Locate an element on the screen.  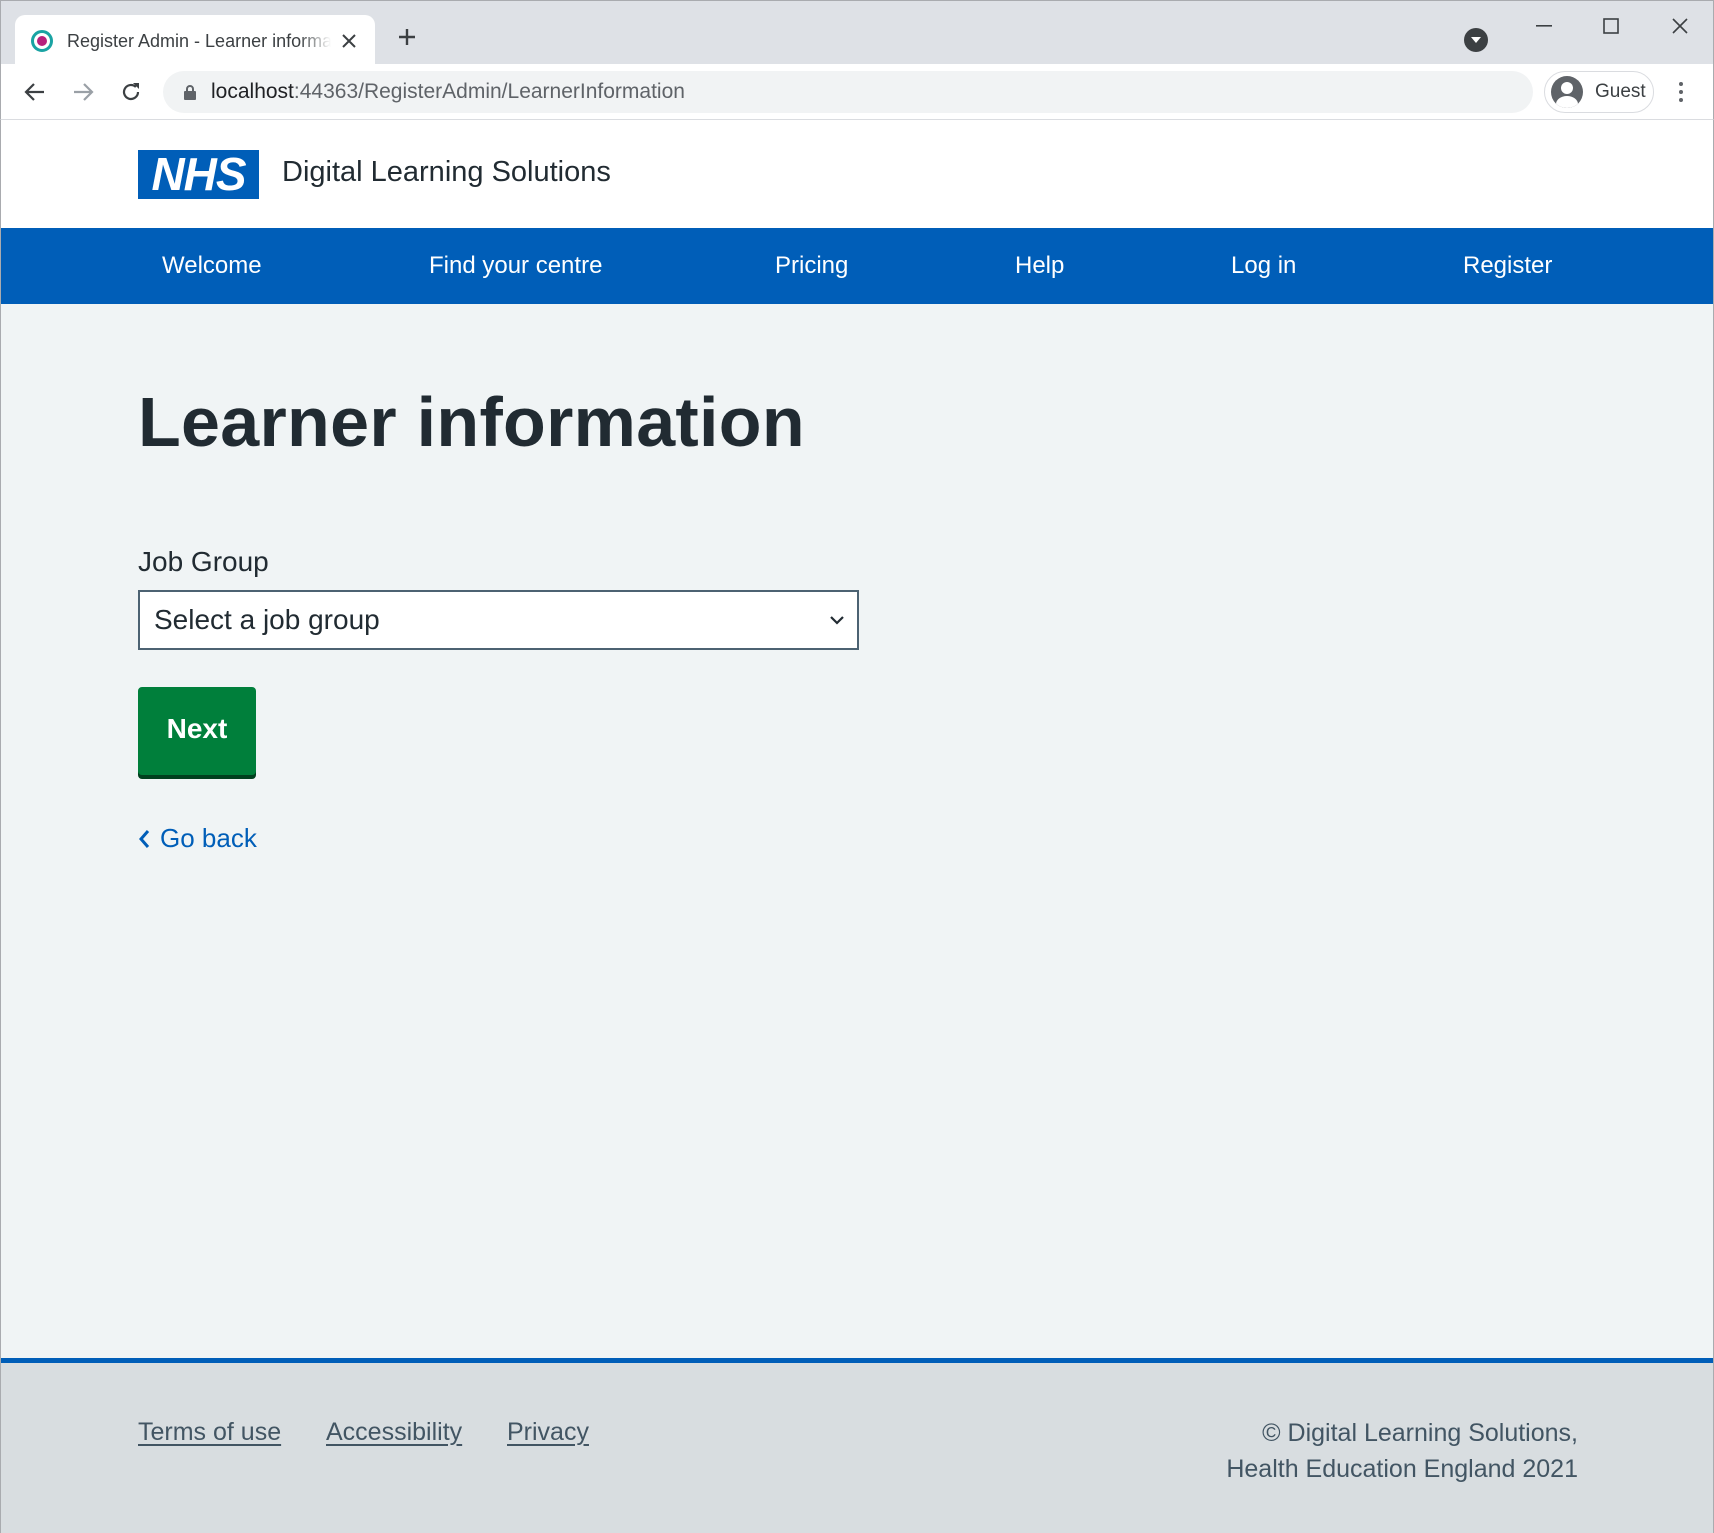
job-group-select: Select a job group is located at coordinates (498, 620).